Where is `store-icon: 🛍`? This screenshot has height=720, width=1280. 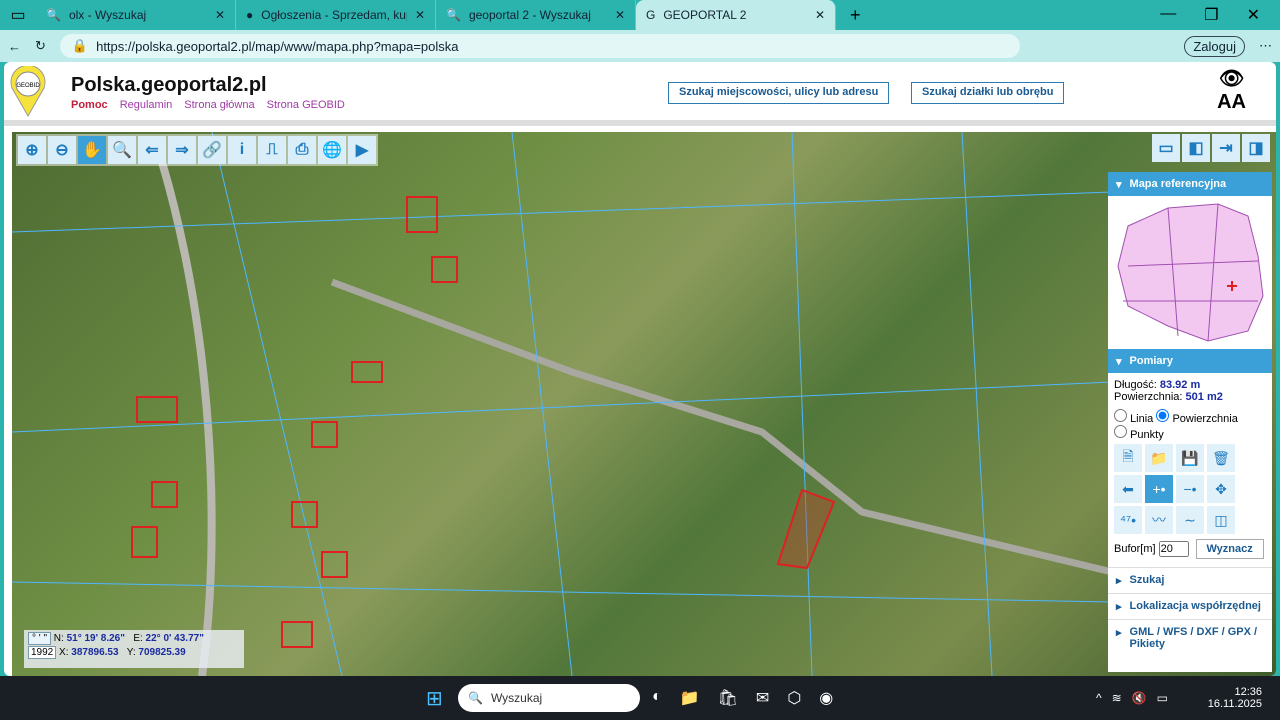 store-icon: 🛍 is located at coordinates (728, 698).